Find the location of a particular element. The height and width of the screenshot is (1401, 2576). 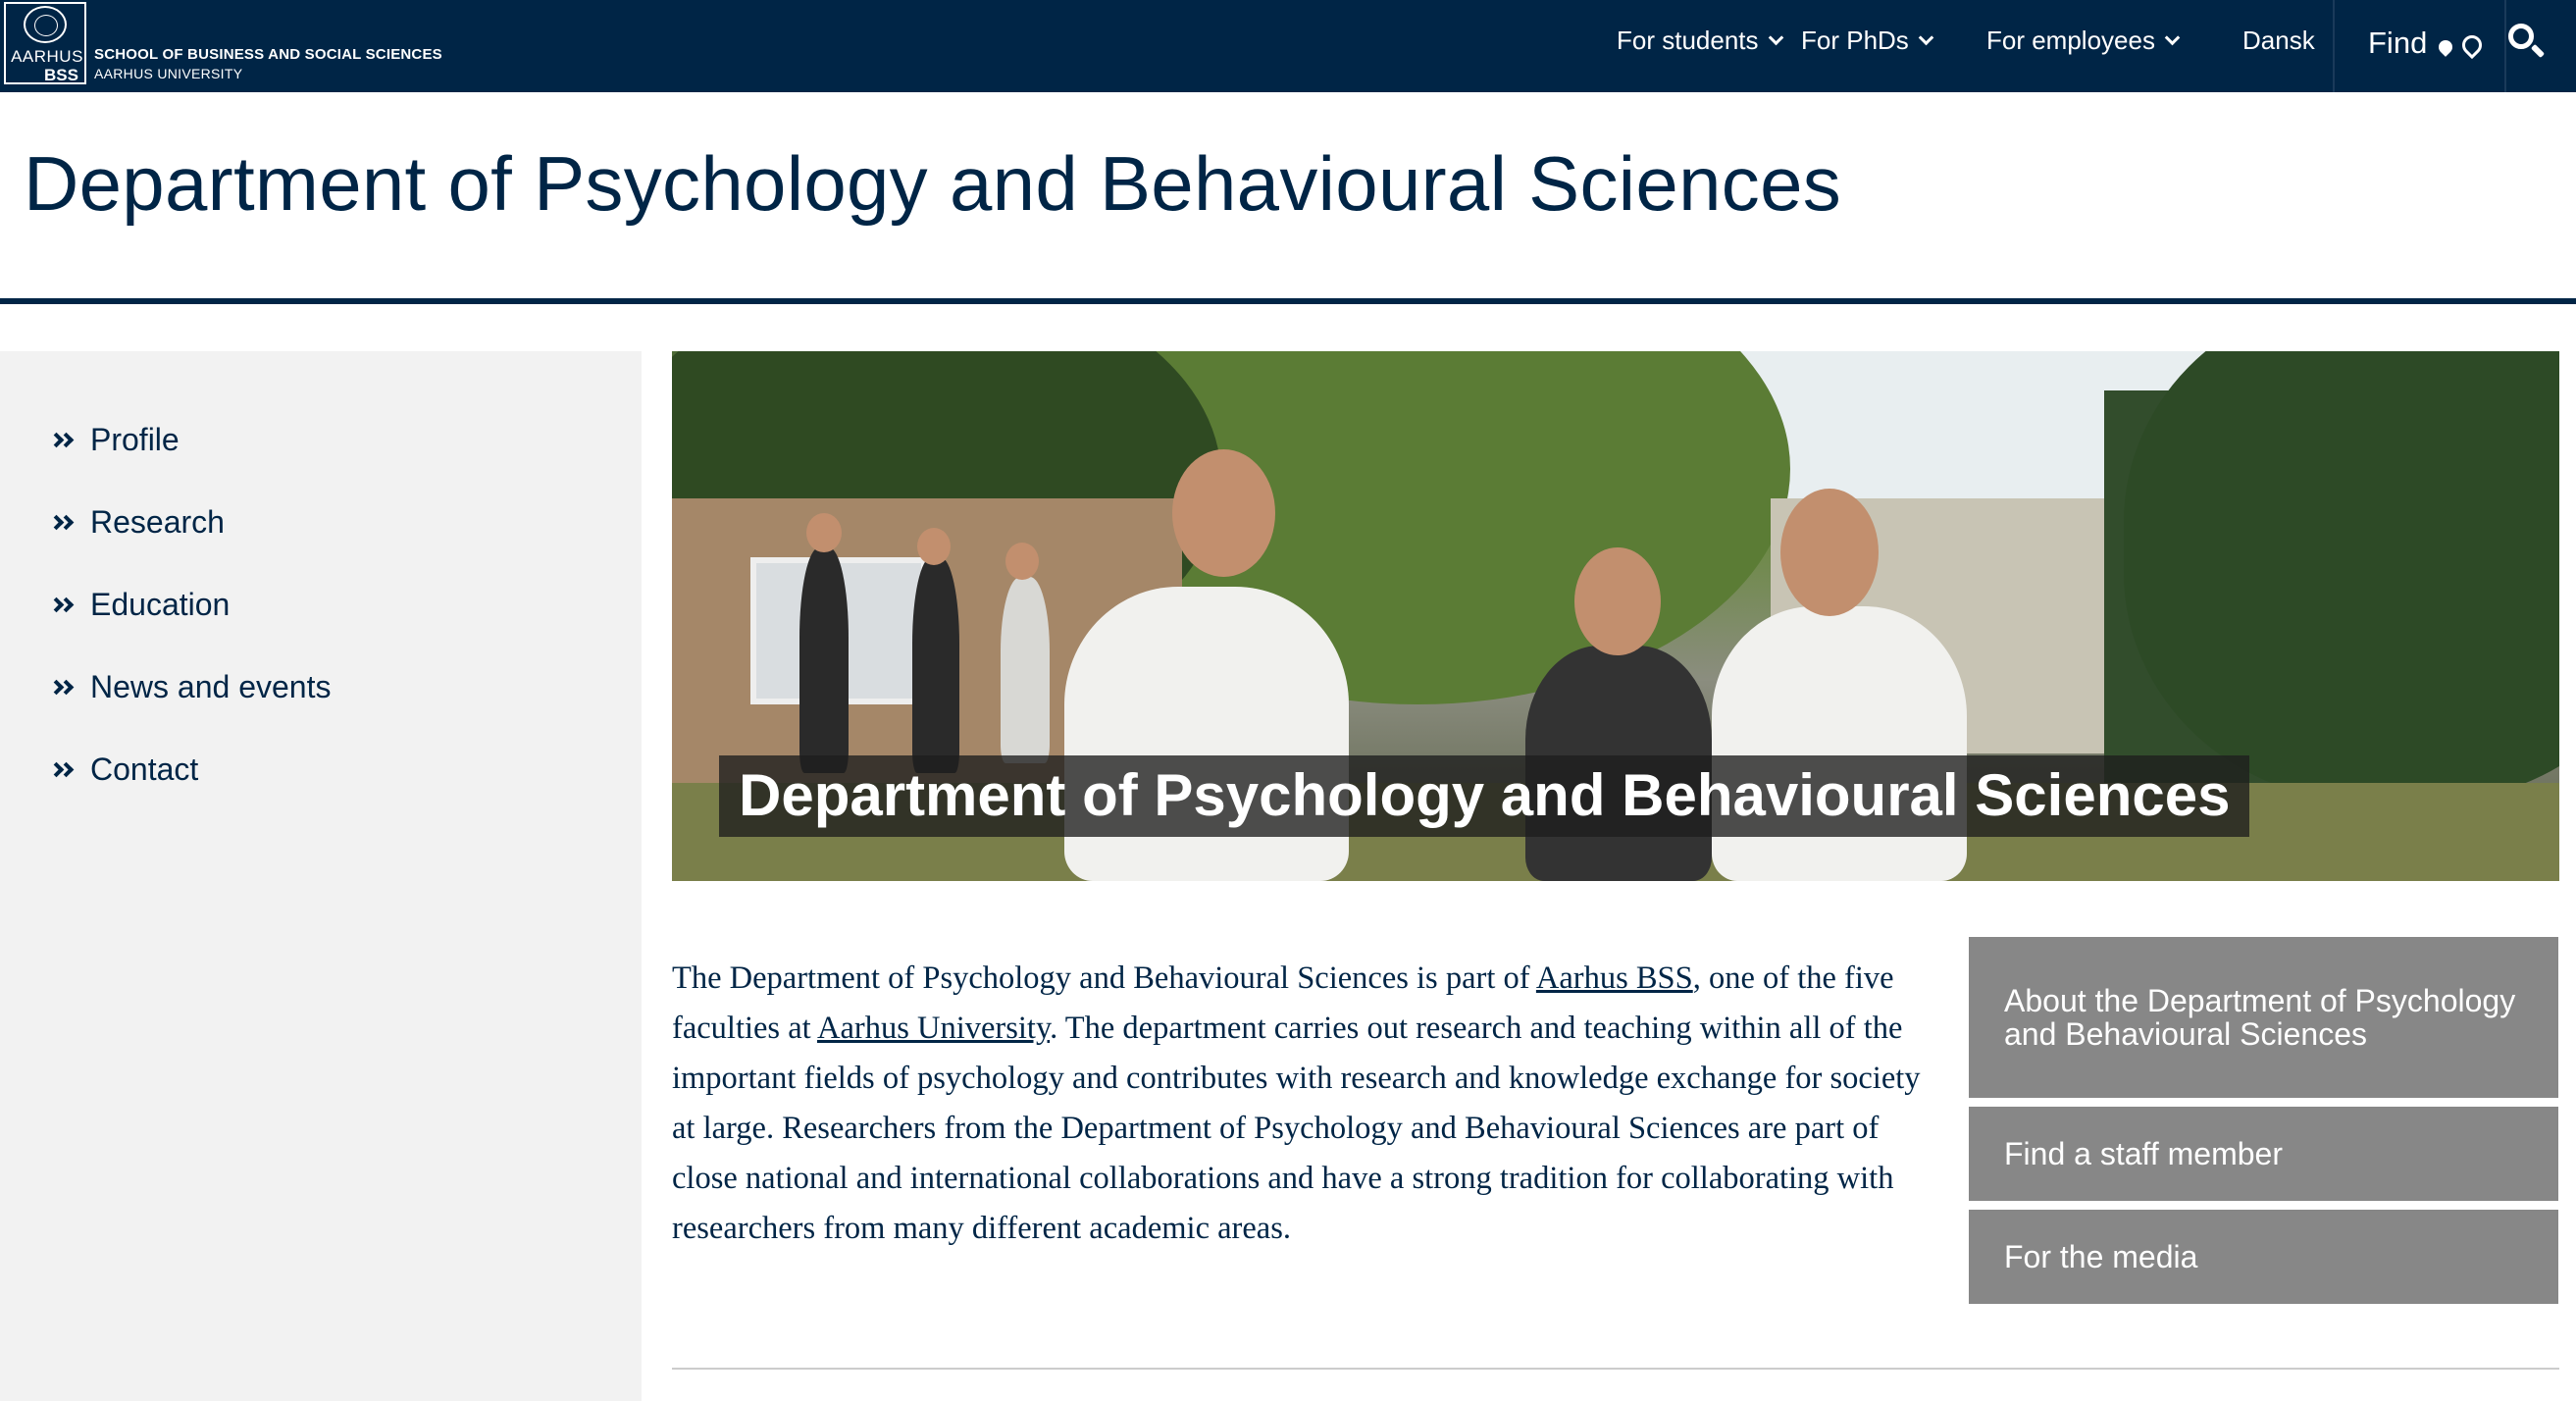

sidebar-item-research: Research is located at coordinates (136, 522).